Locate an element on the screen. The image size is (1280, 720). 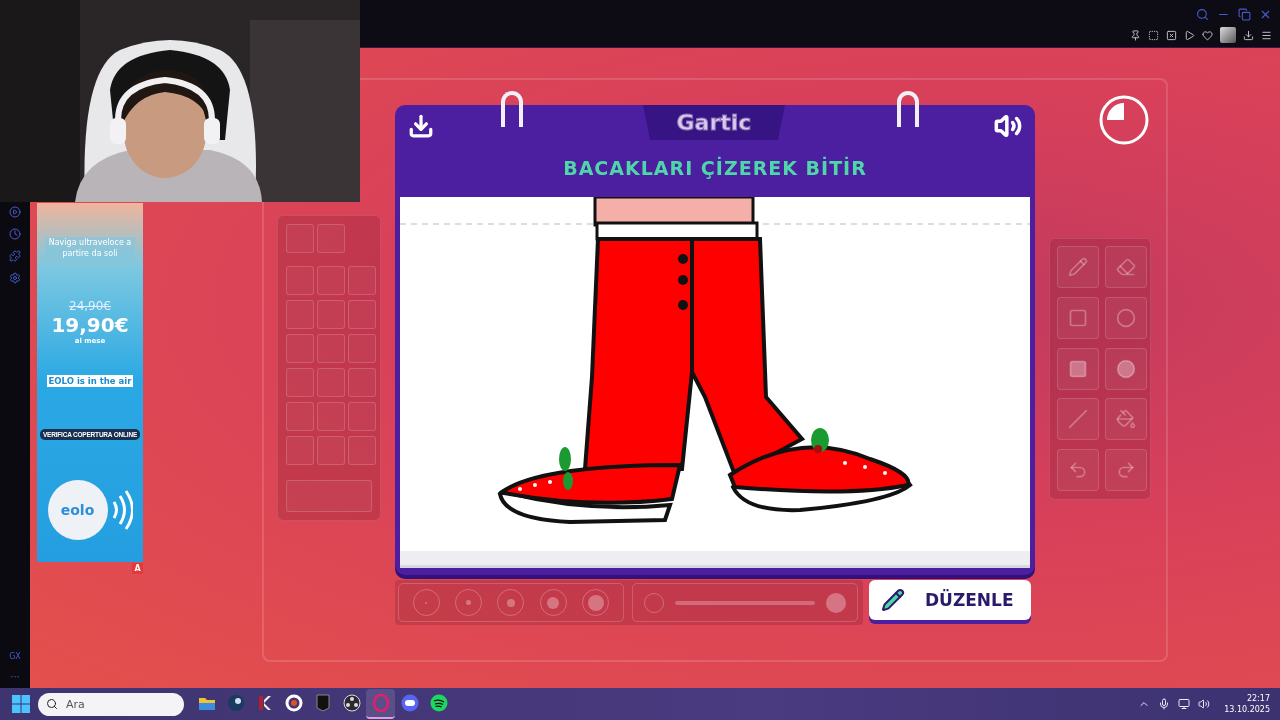
game-logo: Gartic is located at coordinates (714, 122).